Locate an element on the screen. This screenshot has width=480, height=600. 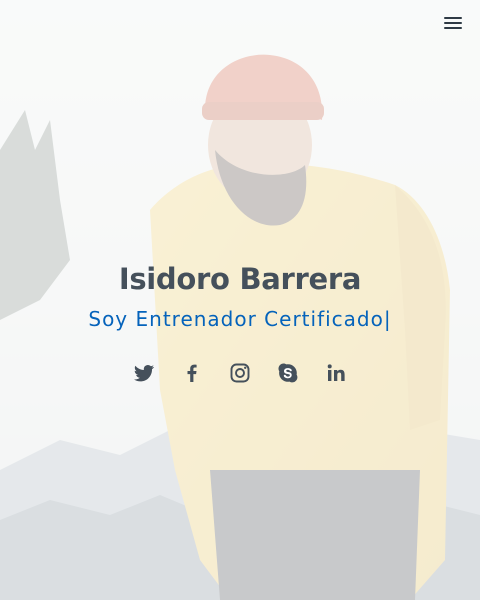
twitter-link is located at coordinates (144, 373).